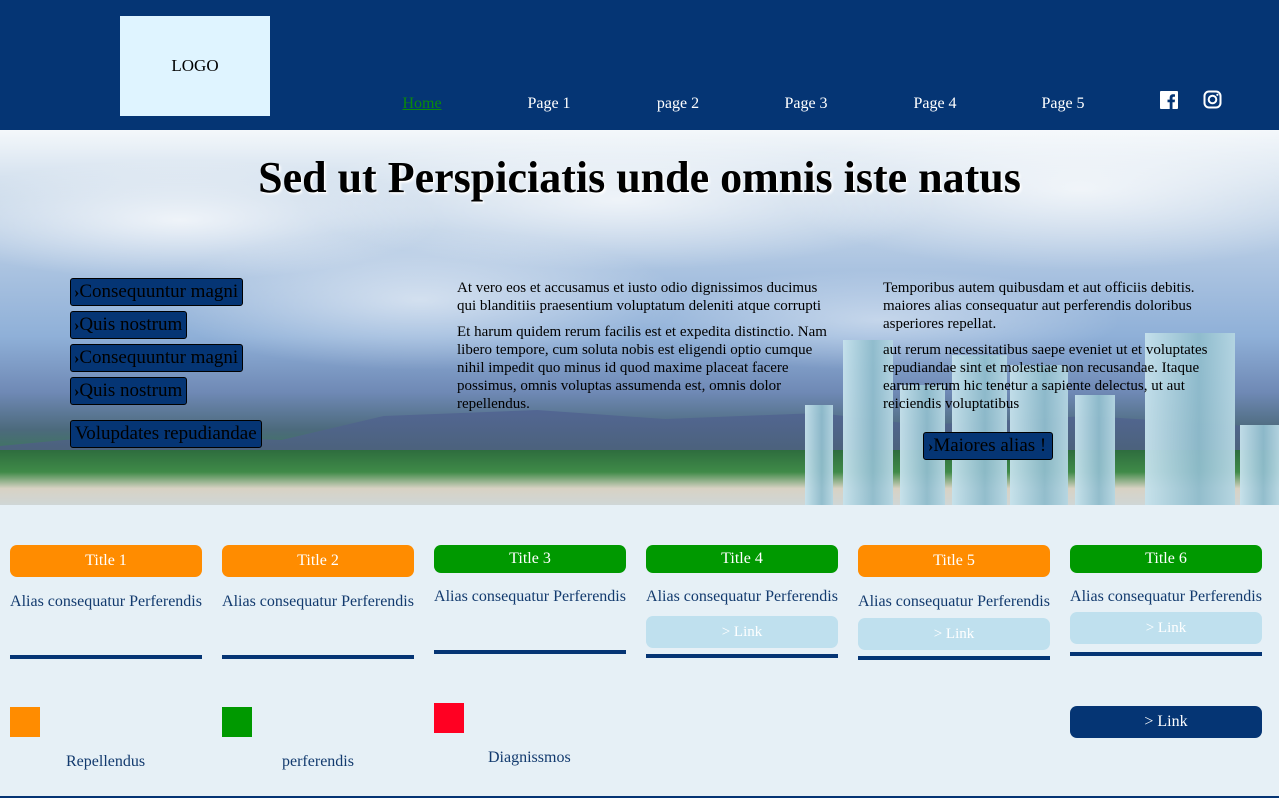 The height and width of the screenshot is (798, 1279). Describe the element at coordinates (237, 722) in the screenshot. I see `legend-swatch-green` at that location.